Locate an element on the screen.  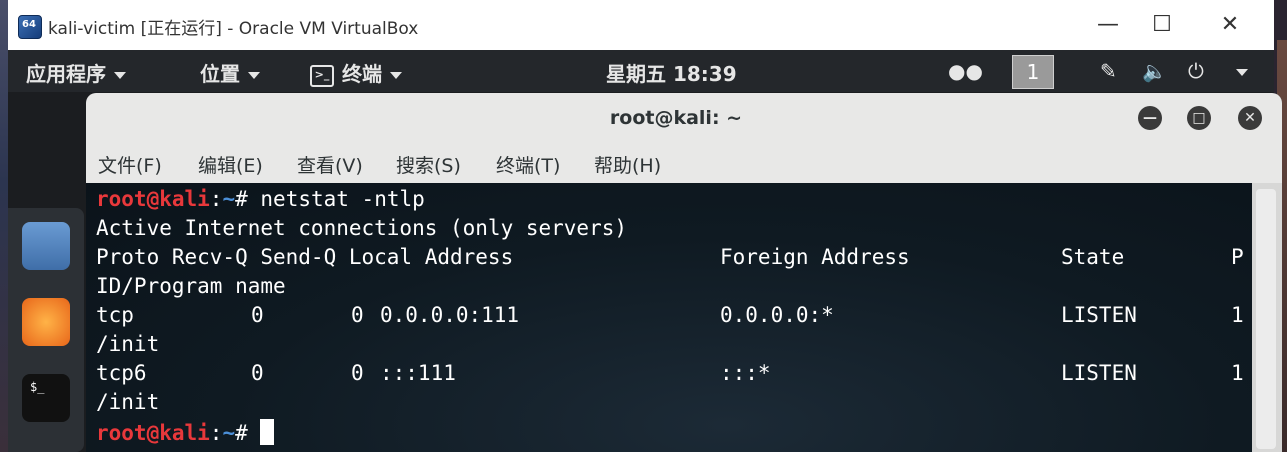
dock: $_ is located at coordinates (46, 330).